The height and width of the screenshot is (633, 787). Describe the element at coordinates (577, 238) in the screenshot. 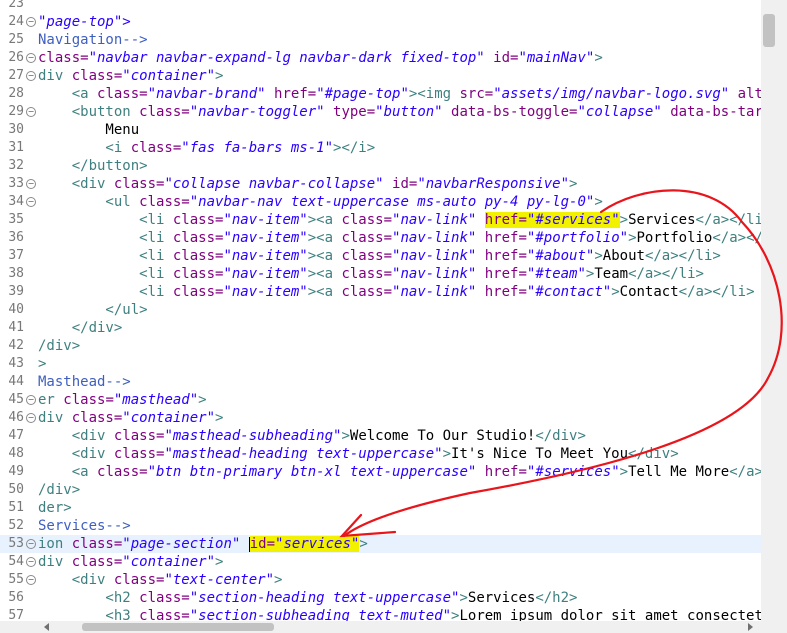

I see `code-token: "#portfolio"` at that location.